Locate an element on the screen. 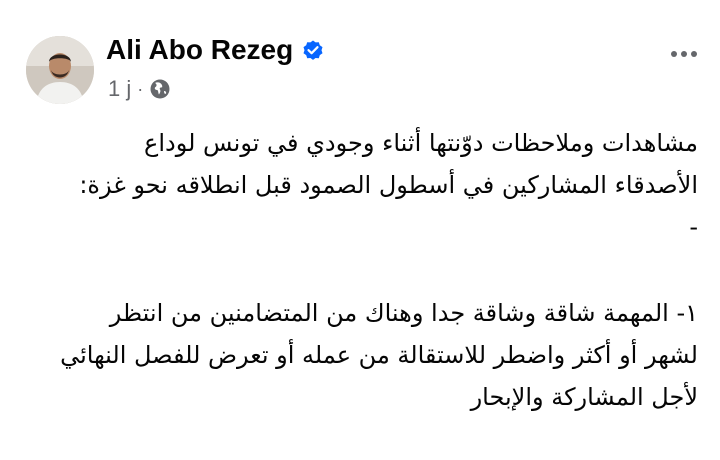 This screenshot has width=720, height=460. avatar is located at coordinates (60, 70).